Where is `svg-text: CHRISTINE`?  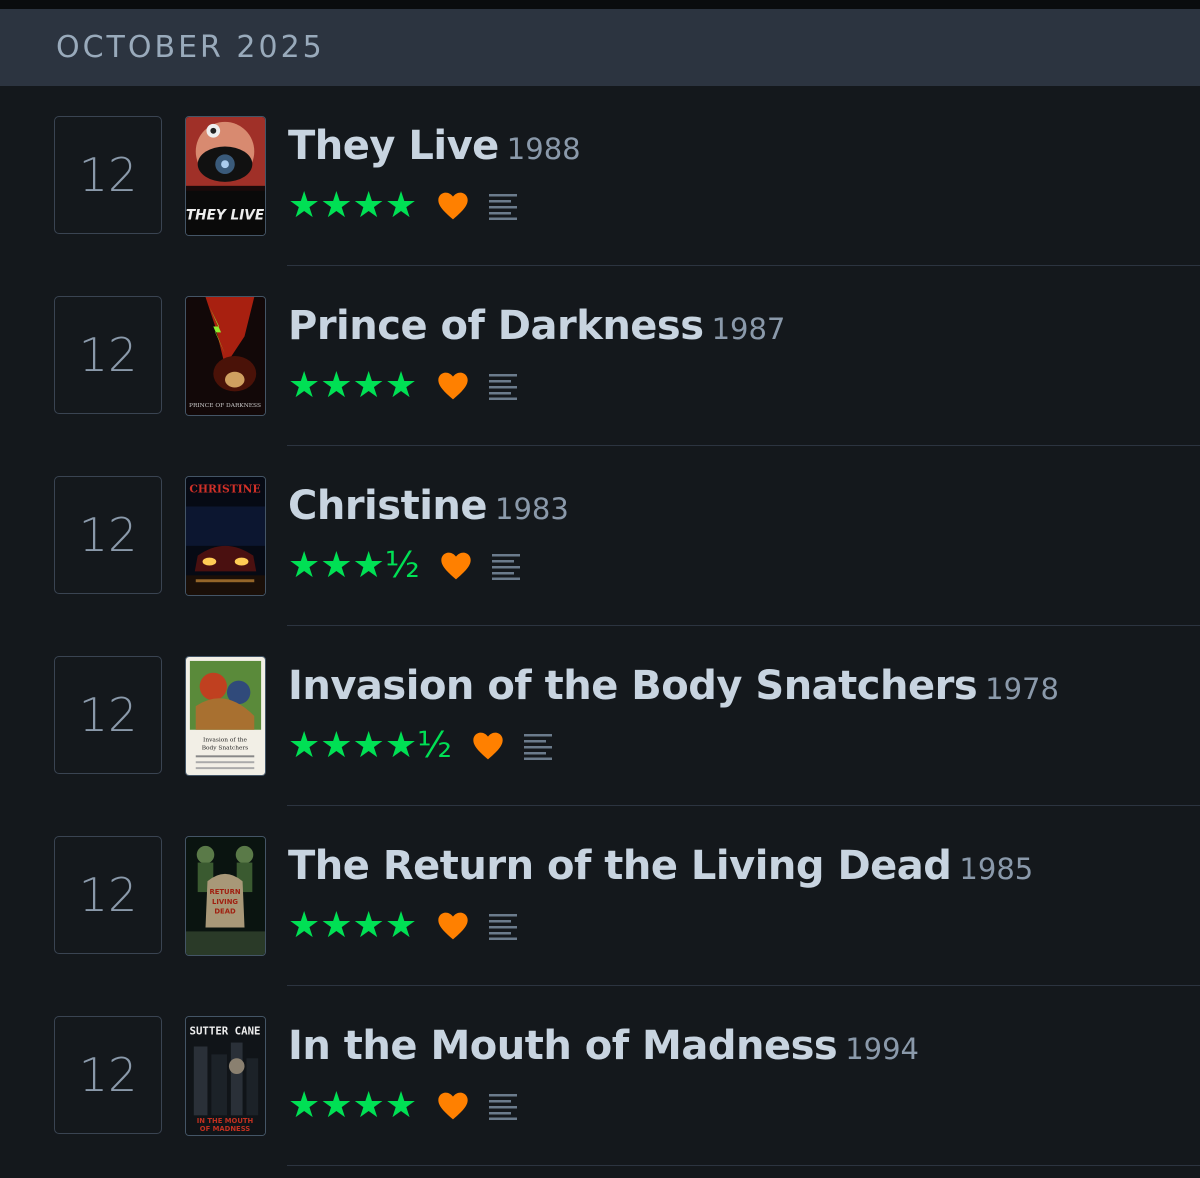
svg-text: CHRISTINE is located at coordinates (224, 489).